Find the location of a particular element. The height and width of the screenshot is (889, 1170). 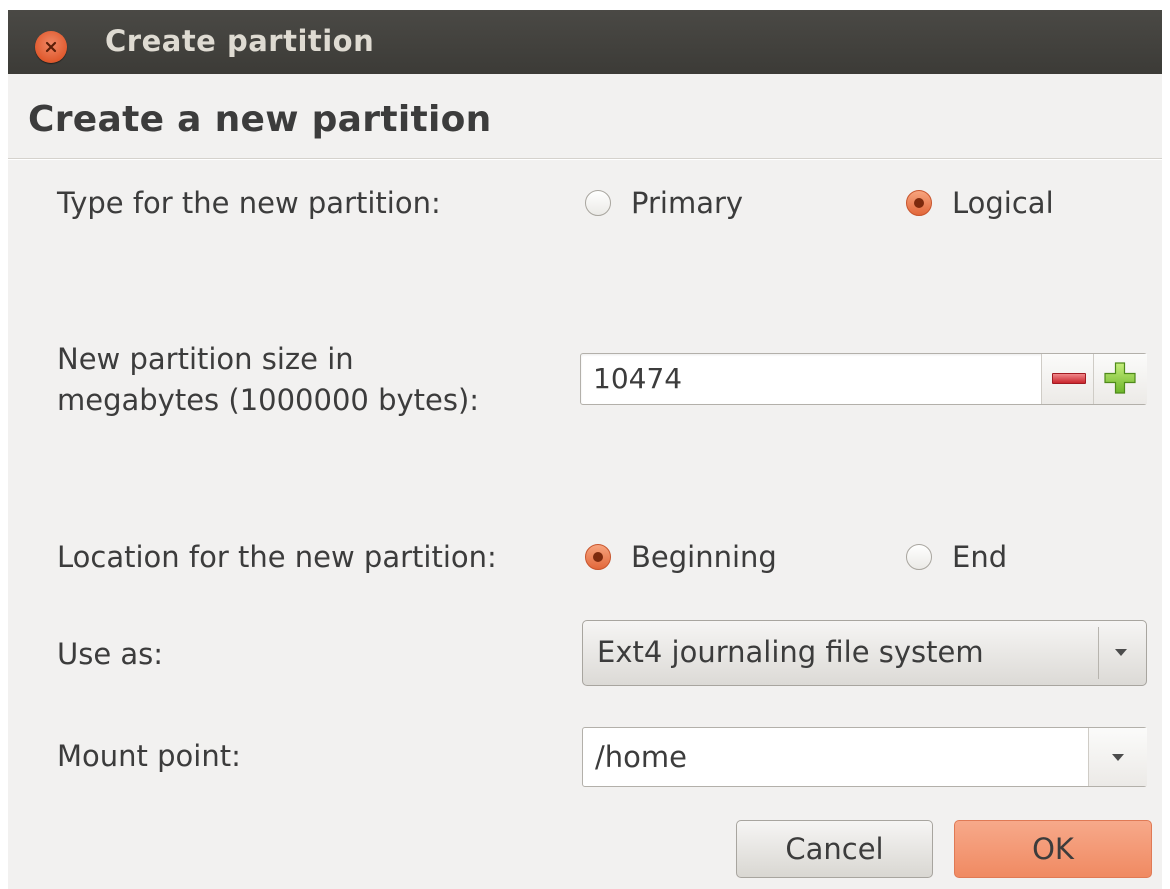

radio-beginning: Beginning is located at coordinates (681, 557).